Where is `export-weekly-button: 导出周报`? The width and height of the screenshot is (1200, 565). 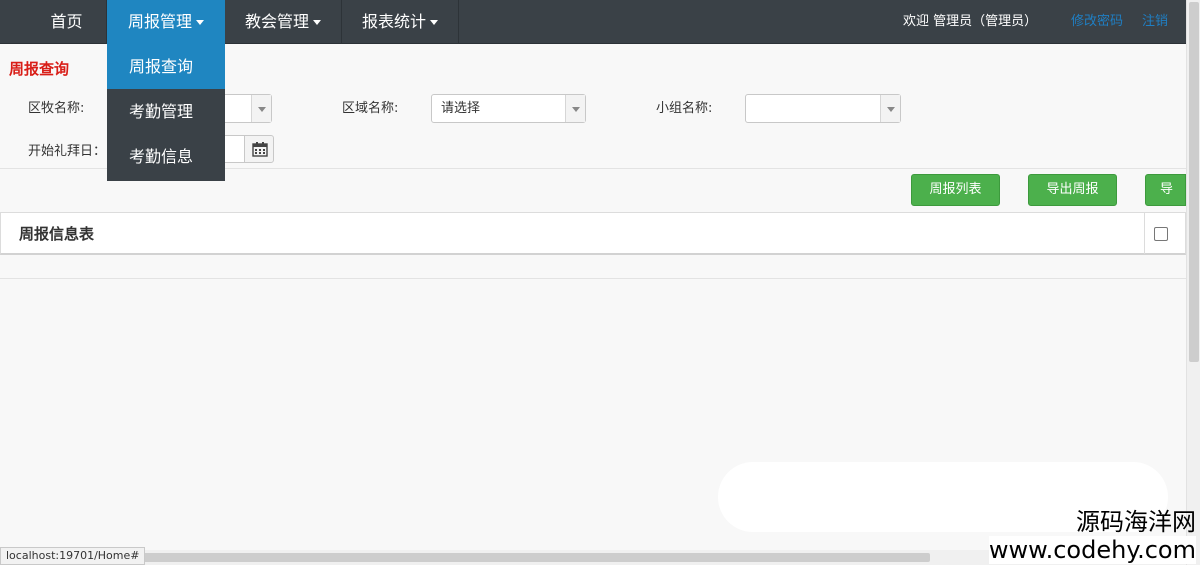
export-weekly-button: 导出周报 is located at coordinates (1072, 190).